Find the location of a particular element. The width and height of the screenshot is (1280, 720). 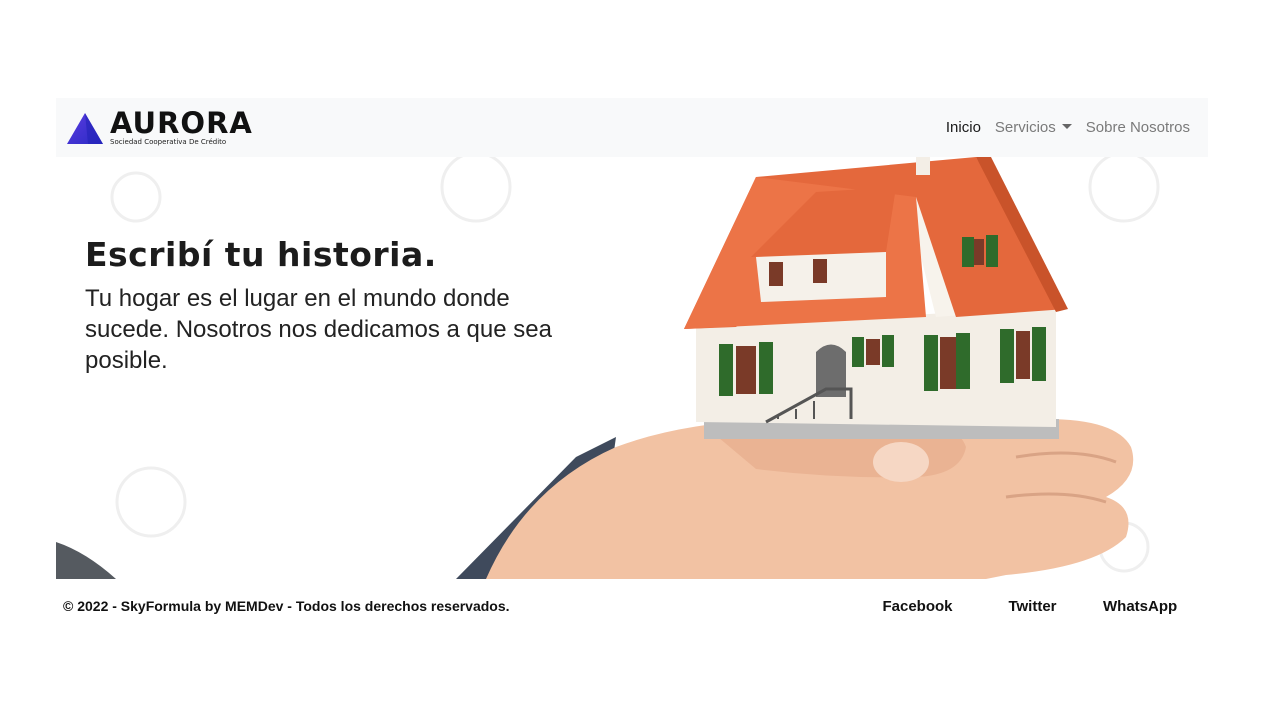

whatsapp-link: WhatsApp is located at coordinates (1149, 606).